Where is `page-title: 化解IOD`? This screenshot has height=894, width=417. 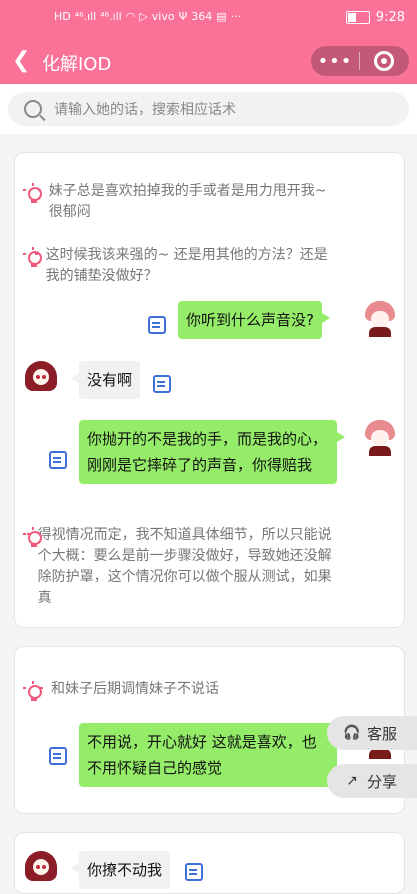
page-title: 化解IOD is located at coordinates (77, 64).